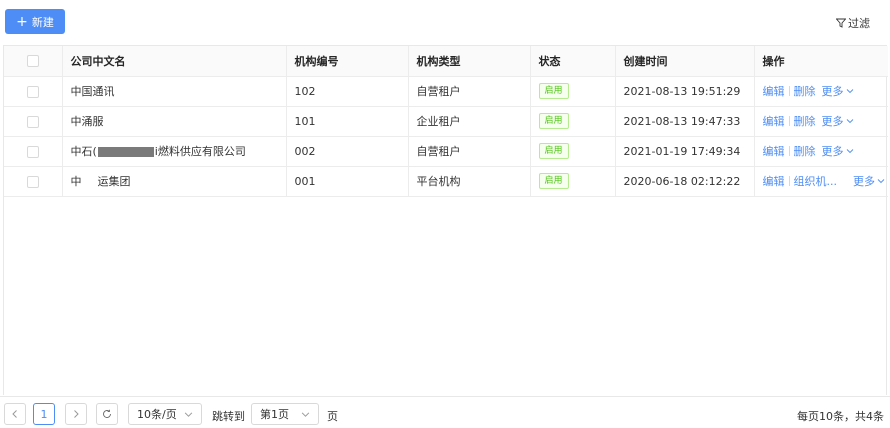 Image resolution: width=890 pixels, height=428 pixels. I want to click on page-number-button: 1, so click(44, 414).